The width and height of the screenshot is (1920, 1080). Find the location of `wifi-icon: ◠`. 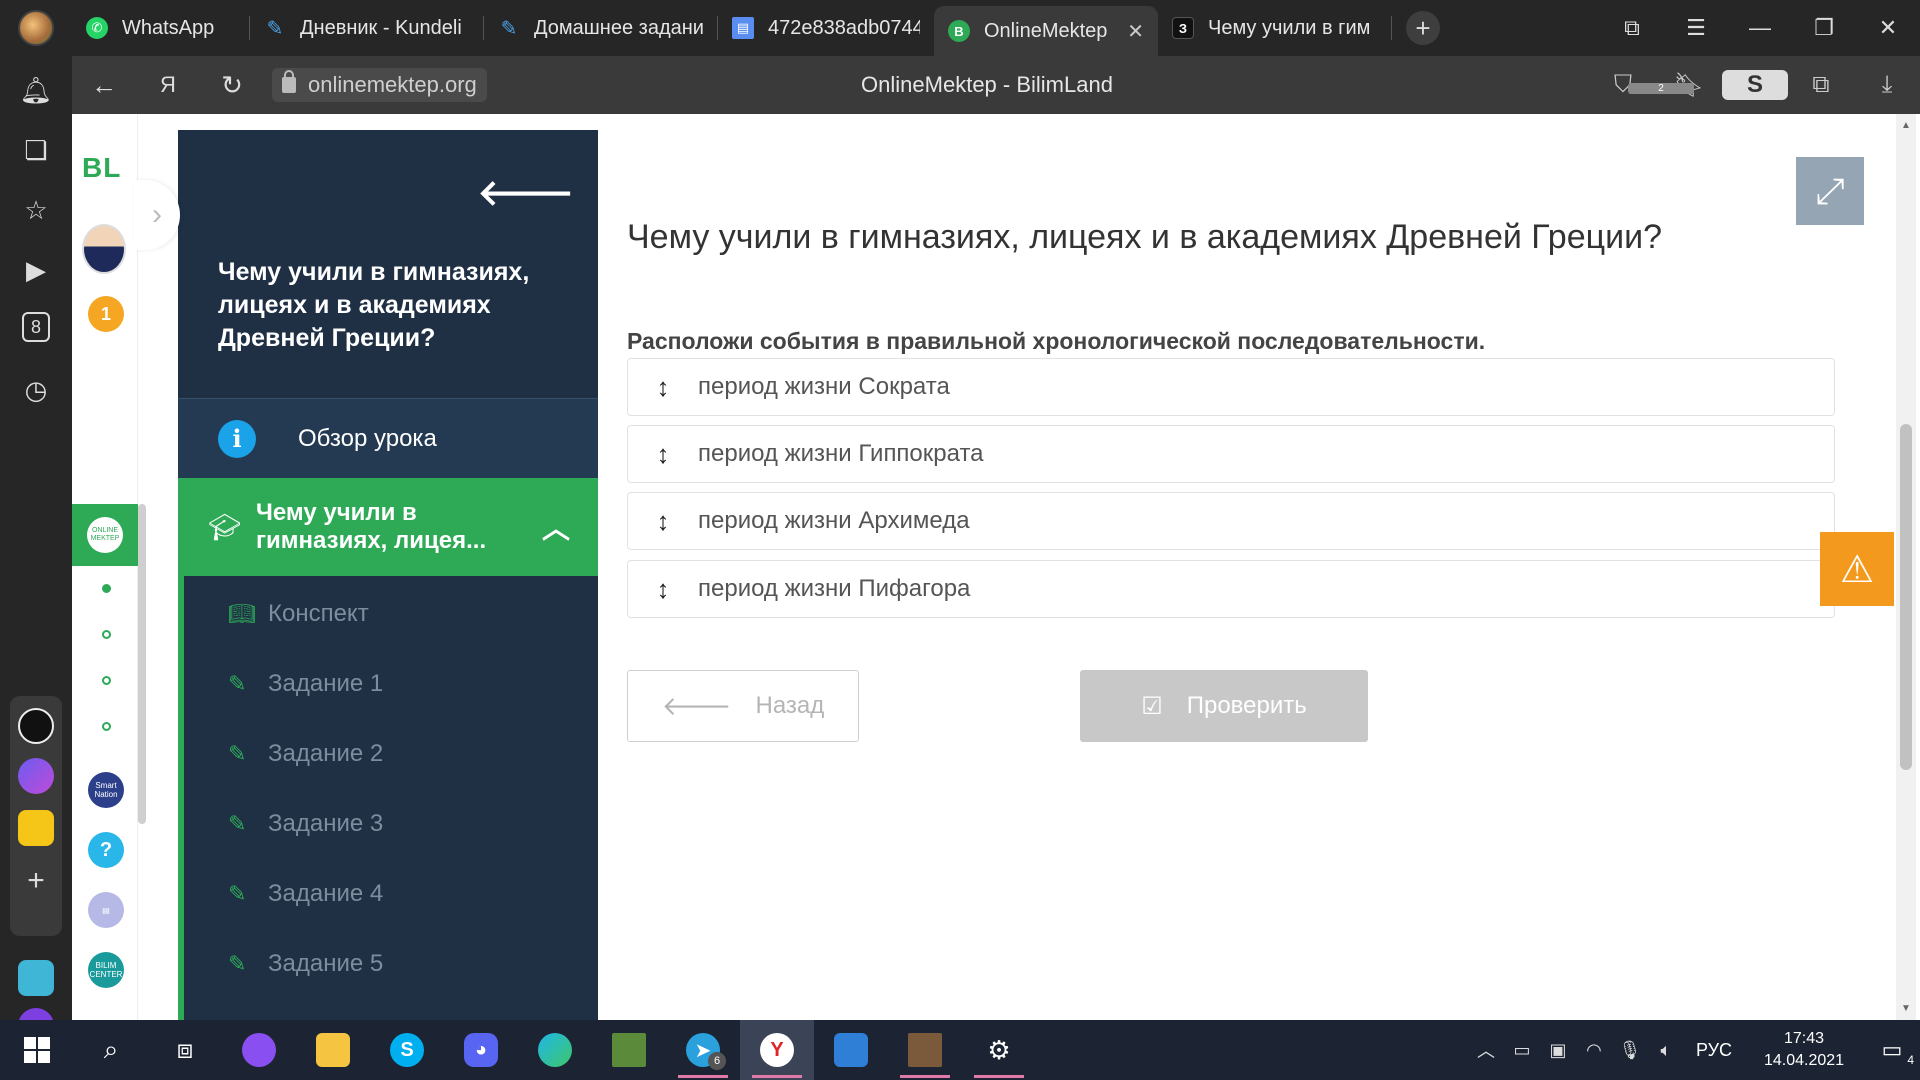

wifi-icon: ◠ is located at coordinates (1594, 1050).